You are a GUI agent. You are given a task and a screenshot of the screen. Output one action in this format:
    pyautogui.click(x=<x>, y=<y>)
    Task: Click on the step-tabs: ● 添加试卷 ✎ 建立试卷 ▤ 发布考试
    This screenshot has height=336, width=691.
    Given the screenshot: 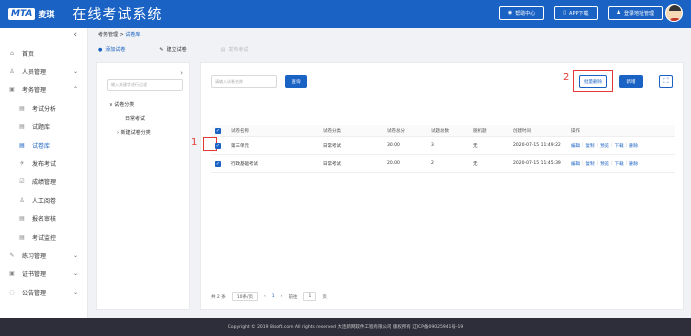 What is the action you would take?
    pyautogui.click(x=173, y=50)
    